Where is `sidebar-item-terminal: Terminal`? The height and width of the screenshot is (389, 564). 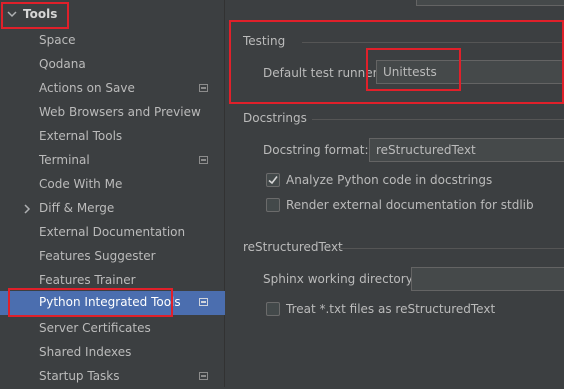 sidebar-item-terminal: Terminal is located at coordinates (112, 161).